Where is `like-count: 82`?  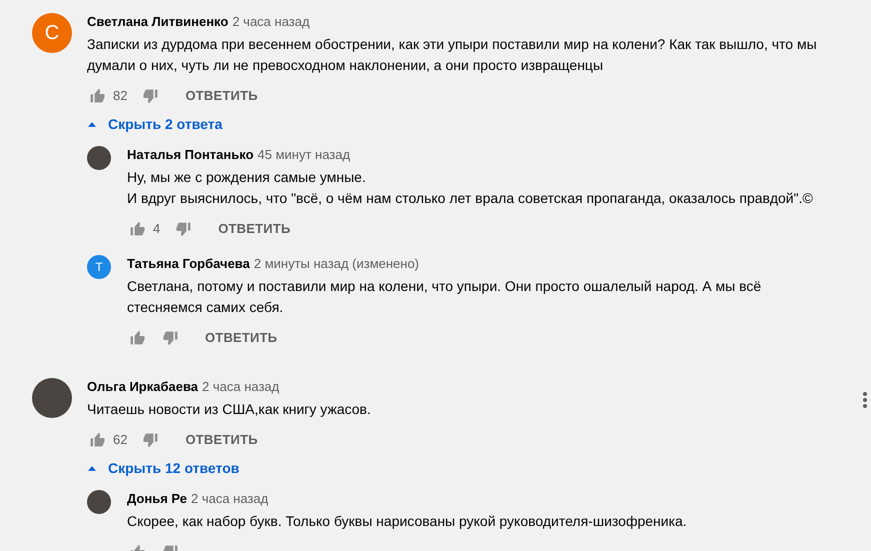
like-count: 82 is located at coordinates (120, 96).